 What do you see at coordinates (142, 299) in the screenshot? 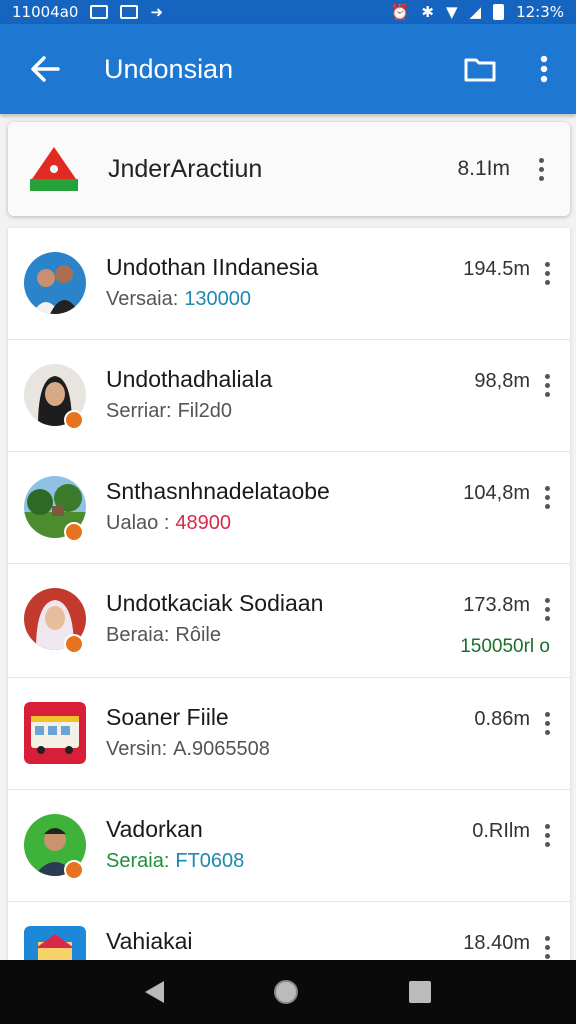
I see `item-version-label: Versaia:` at bounding box center [142, 299].